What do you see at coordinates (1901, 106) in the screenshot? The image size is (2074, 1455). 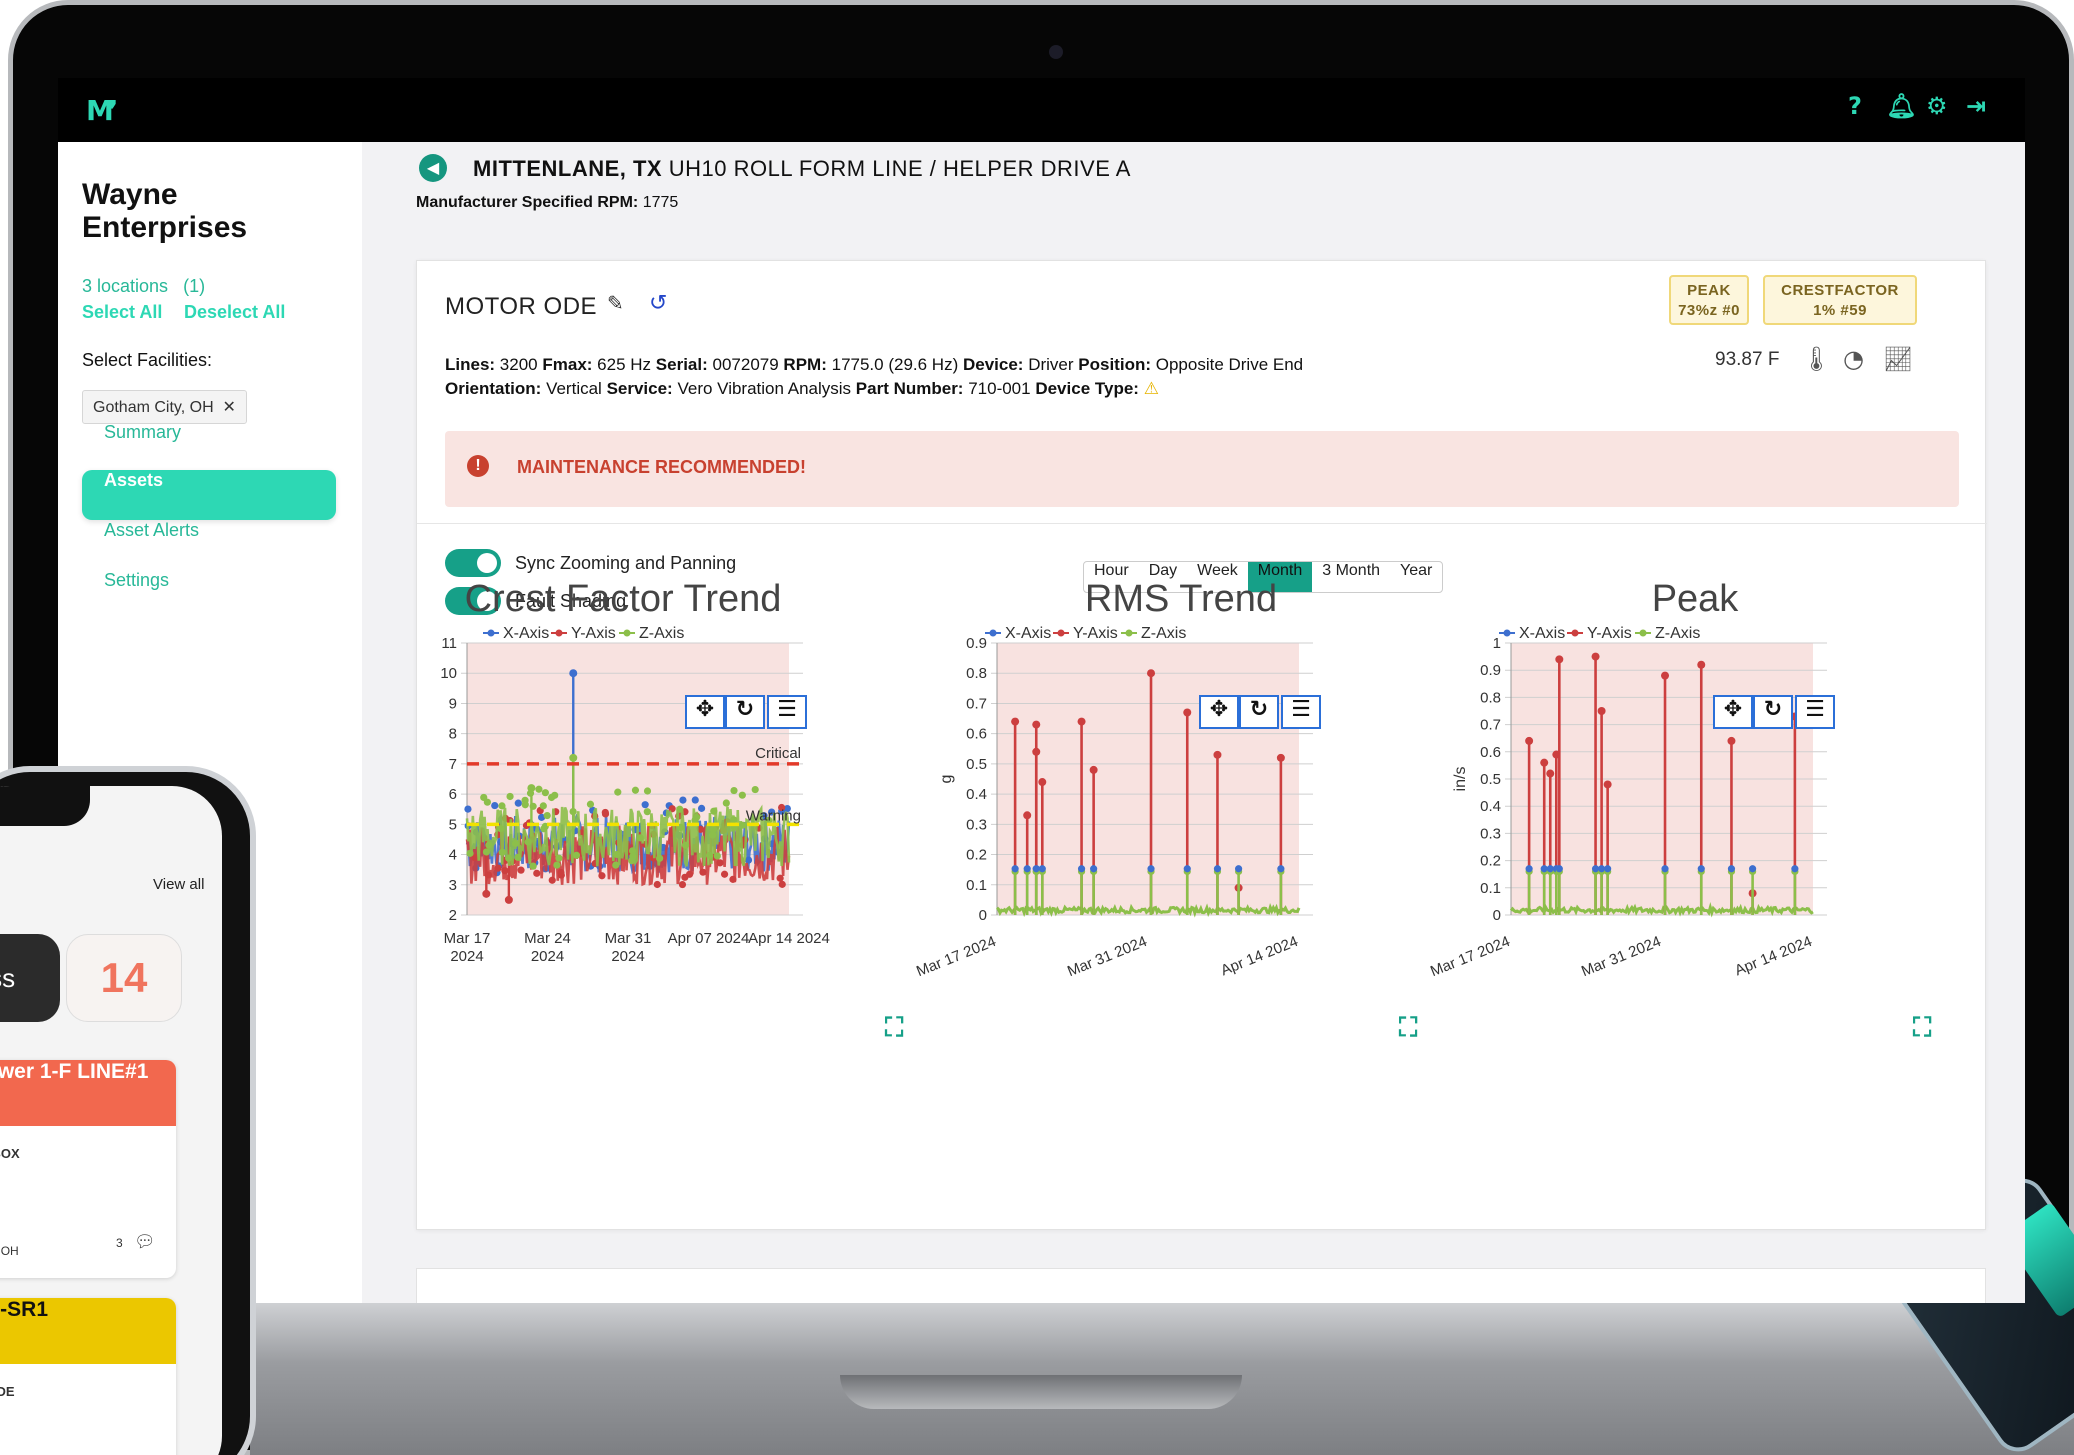 I see `bell-icon: 🔔︎` at bounding box center [1901, 106].